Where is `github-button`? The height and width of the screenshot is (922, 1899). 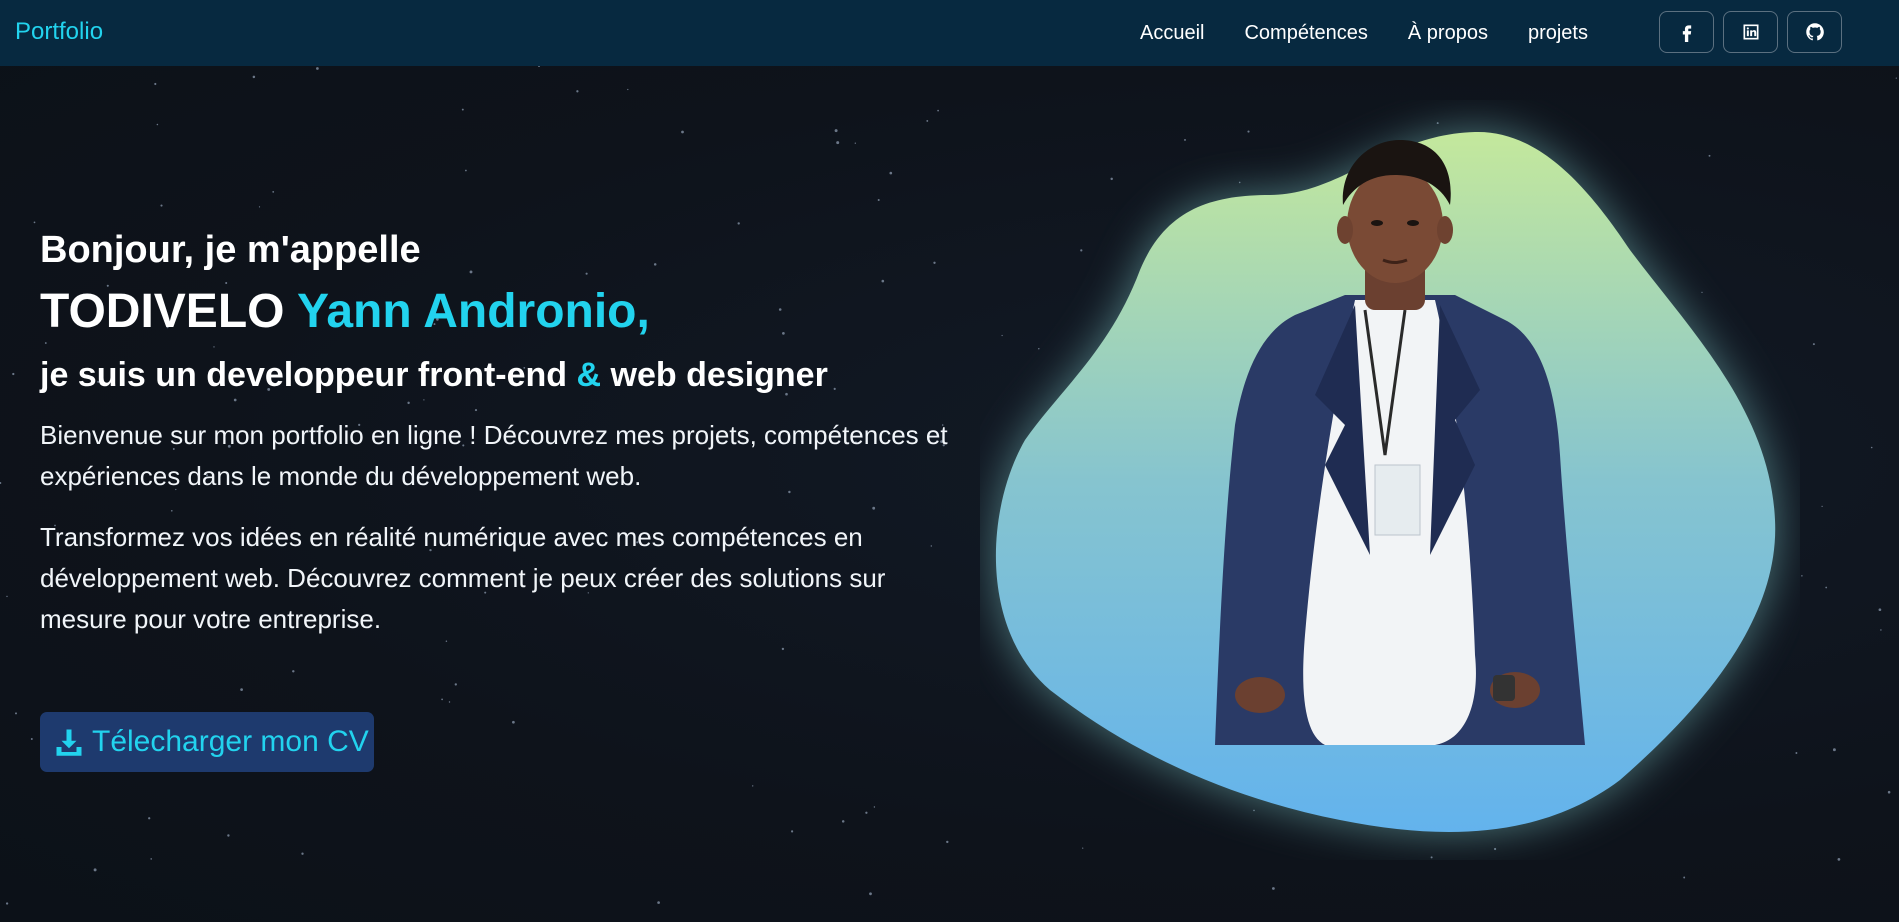 github-button is located at coordinates (1814, 32).